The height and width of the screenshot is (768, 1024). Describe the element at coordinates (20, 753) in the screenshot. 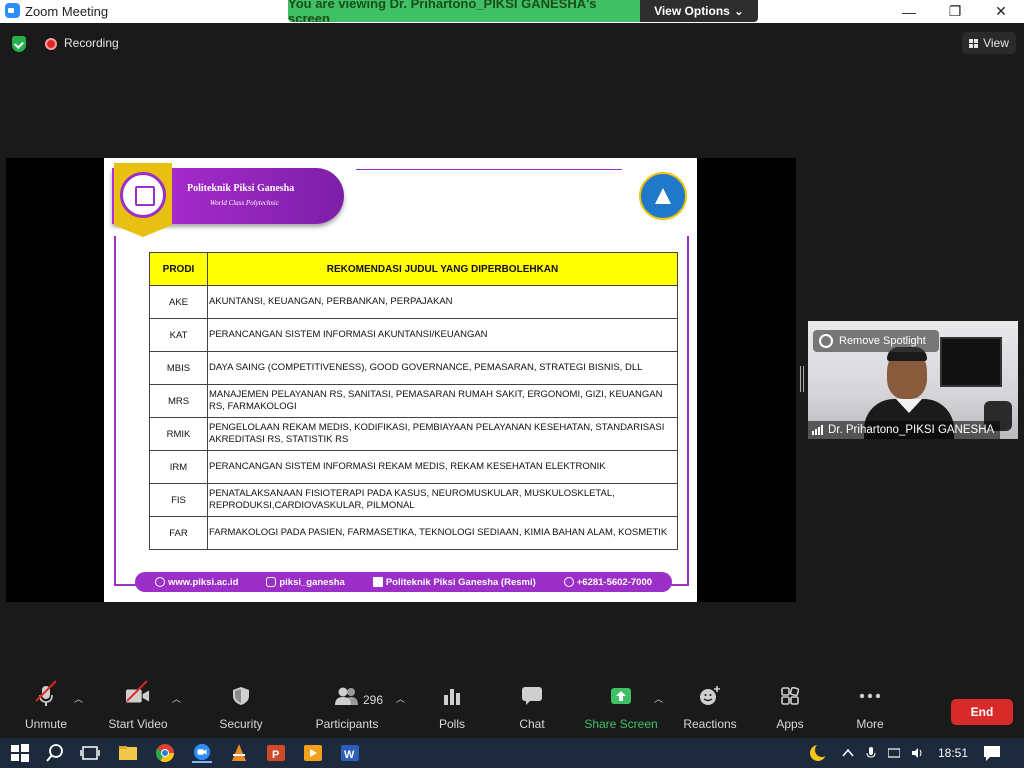

I see `windows-start-icon` at that location.